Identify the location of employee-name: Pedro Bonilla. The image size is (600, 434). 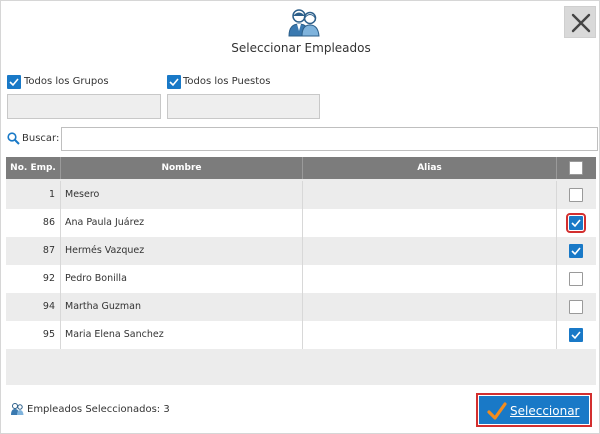
(182, 279).